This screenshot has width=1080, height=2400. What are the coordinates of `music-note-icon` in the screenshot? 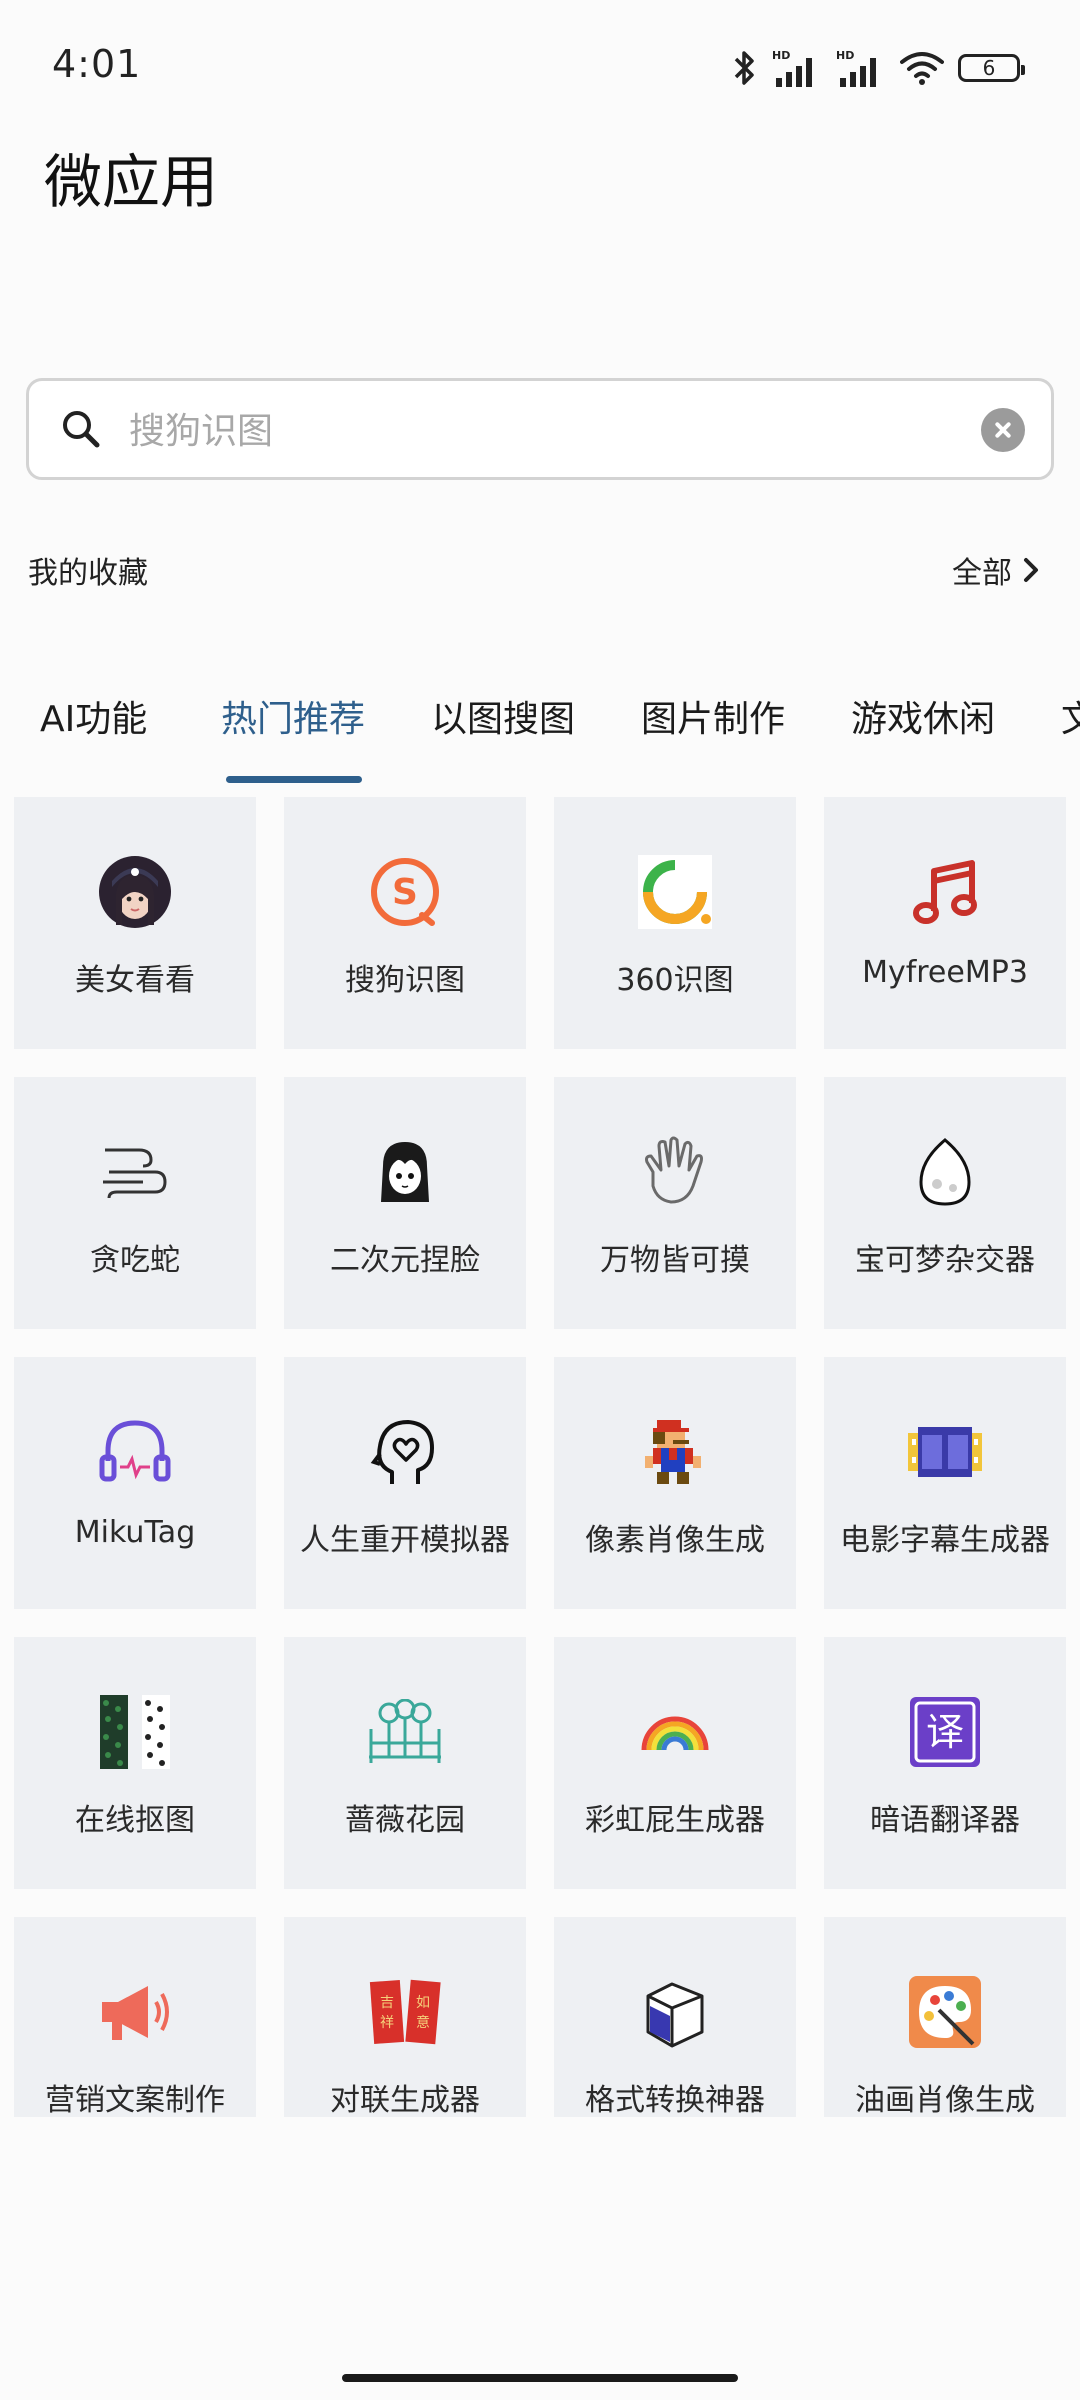 It's located at (945, 892).